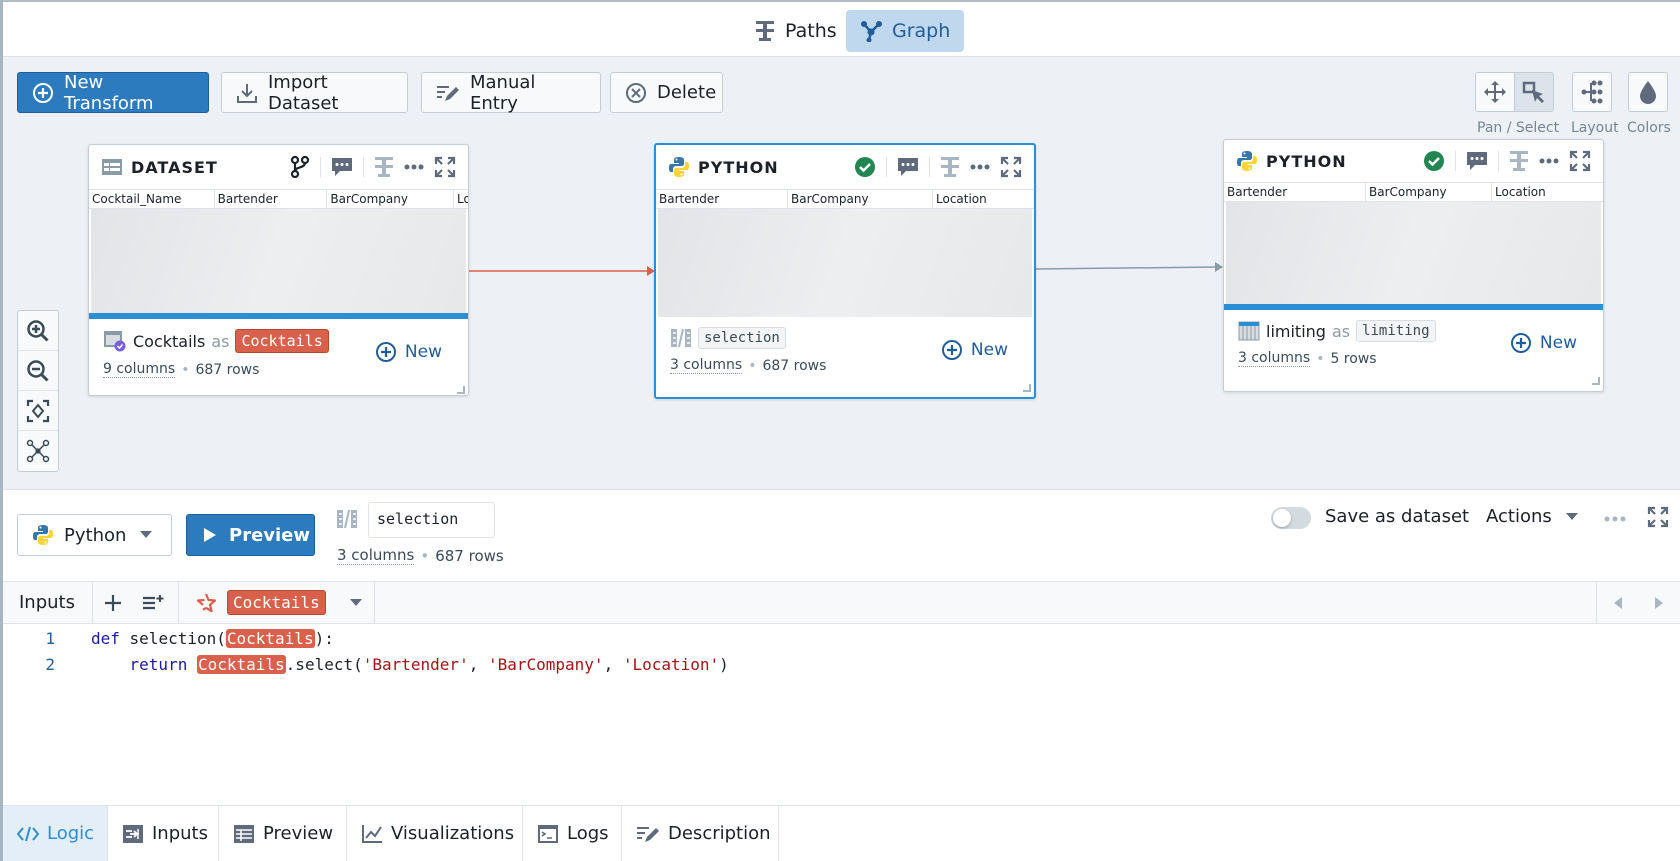 This screenshot has width=1680, height=861. Describe the element at coordinates (277, 602) in the screenshot. I see `input-chip-cocktails: Cocktails` at that location.